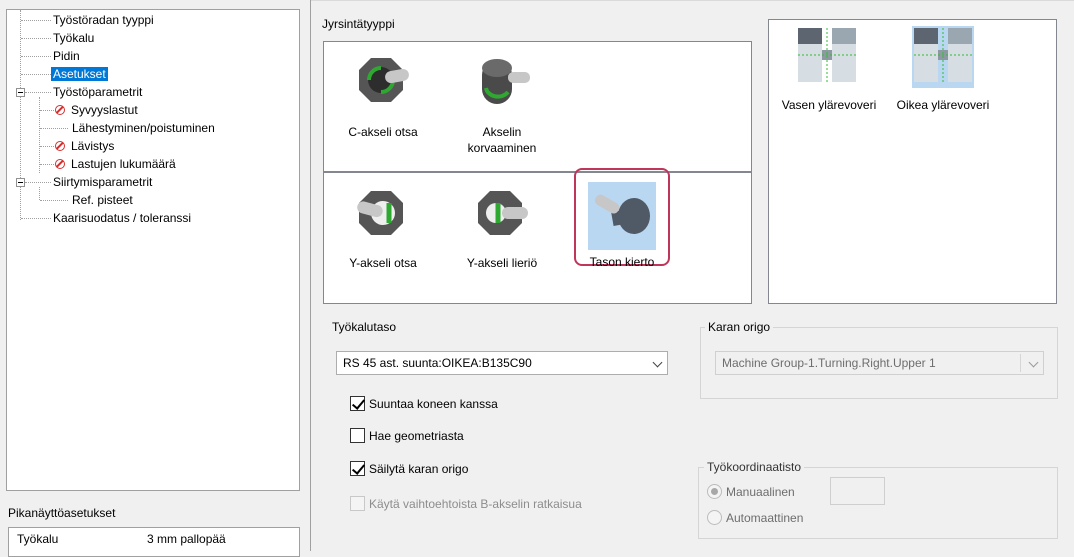 The width and height of the screenshot is (1074, 557). I want to click on spindle-origin-select: Machine Group-1.Turning.Right.Upper 1, so click(879, 363).